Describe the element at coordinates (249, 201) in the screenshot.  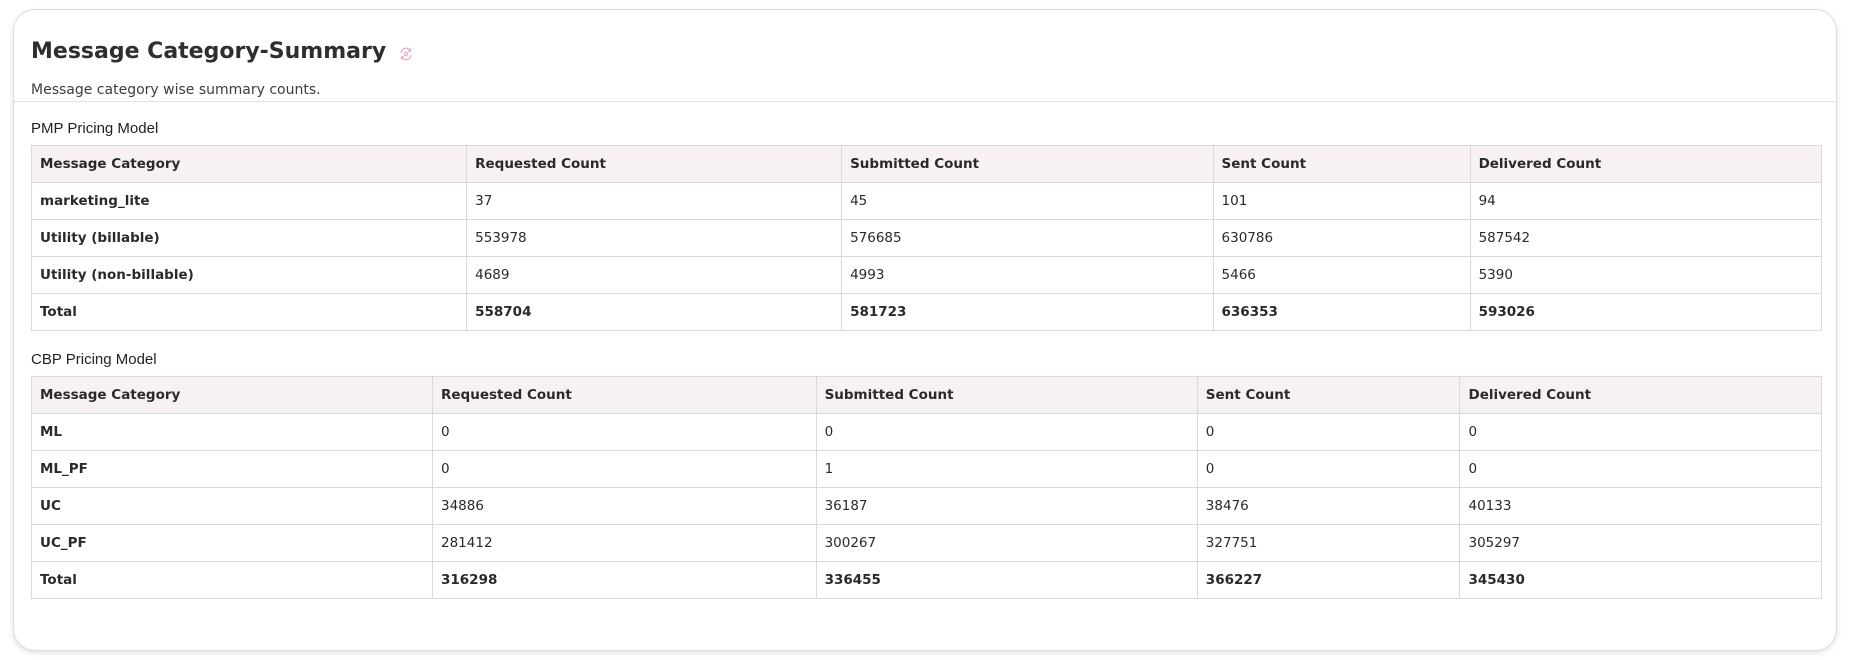
I see `category-cell: marketing_lite` at that location.